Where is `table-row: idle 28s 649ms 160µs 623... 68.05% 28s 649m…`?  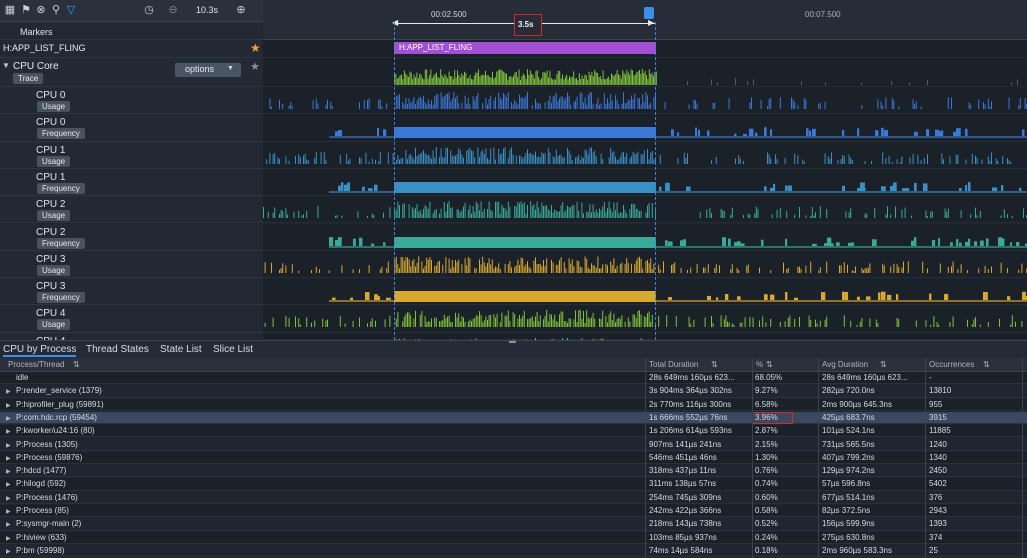 table-row: idle 28s 649ms 160µs 623... 68.05% 28s 649m… is located at coordinates (513, 378).